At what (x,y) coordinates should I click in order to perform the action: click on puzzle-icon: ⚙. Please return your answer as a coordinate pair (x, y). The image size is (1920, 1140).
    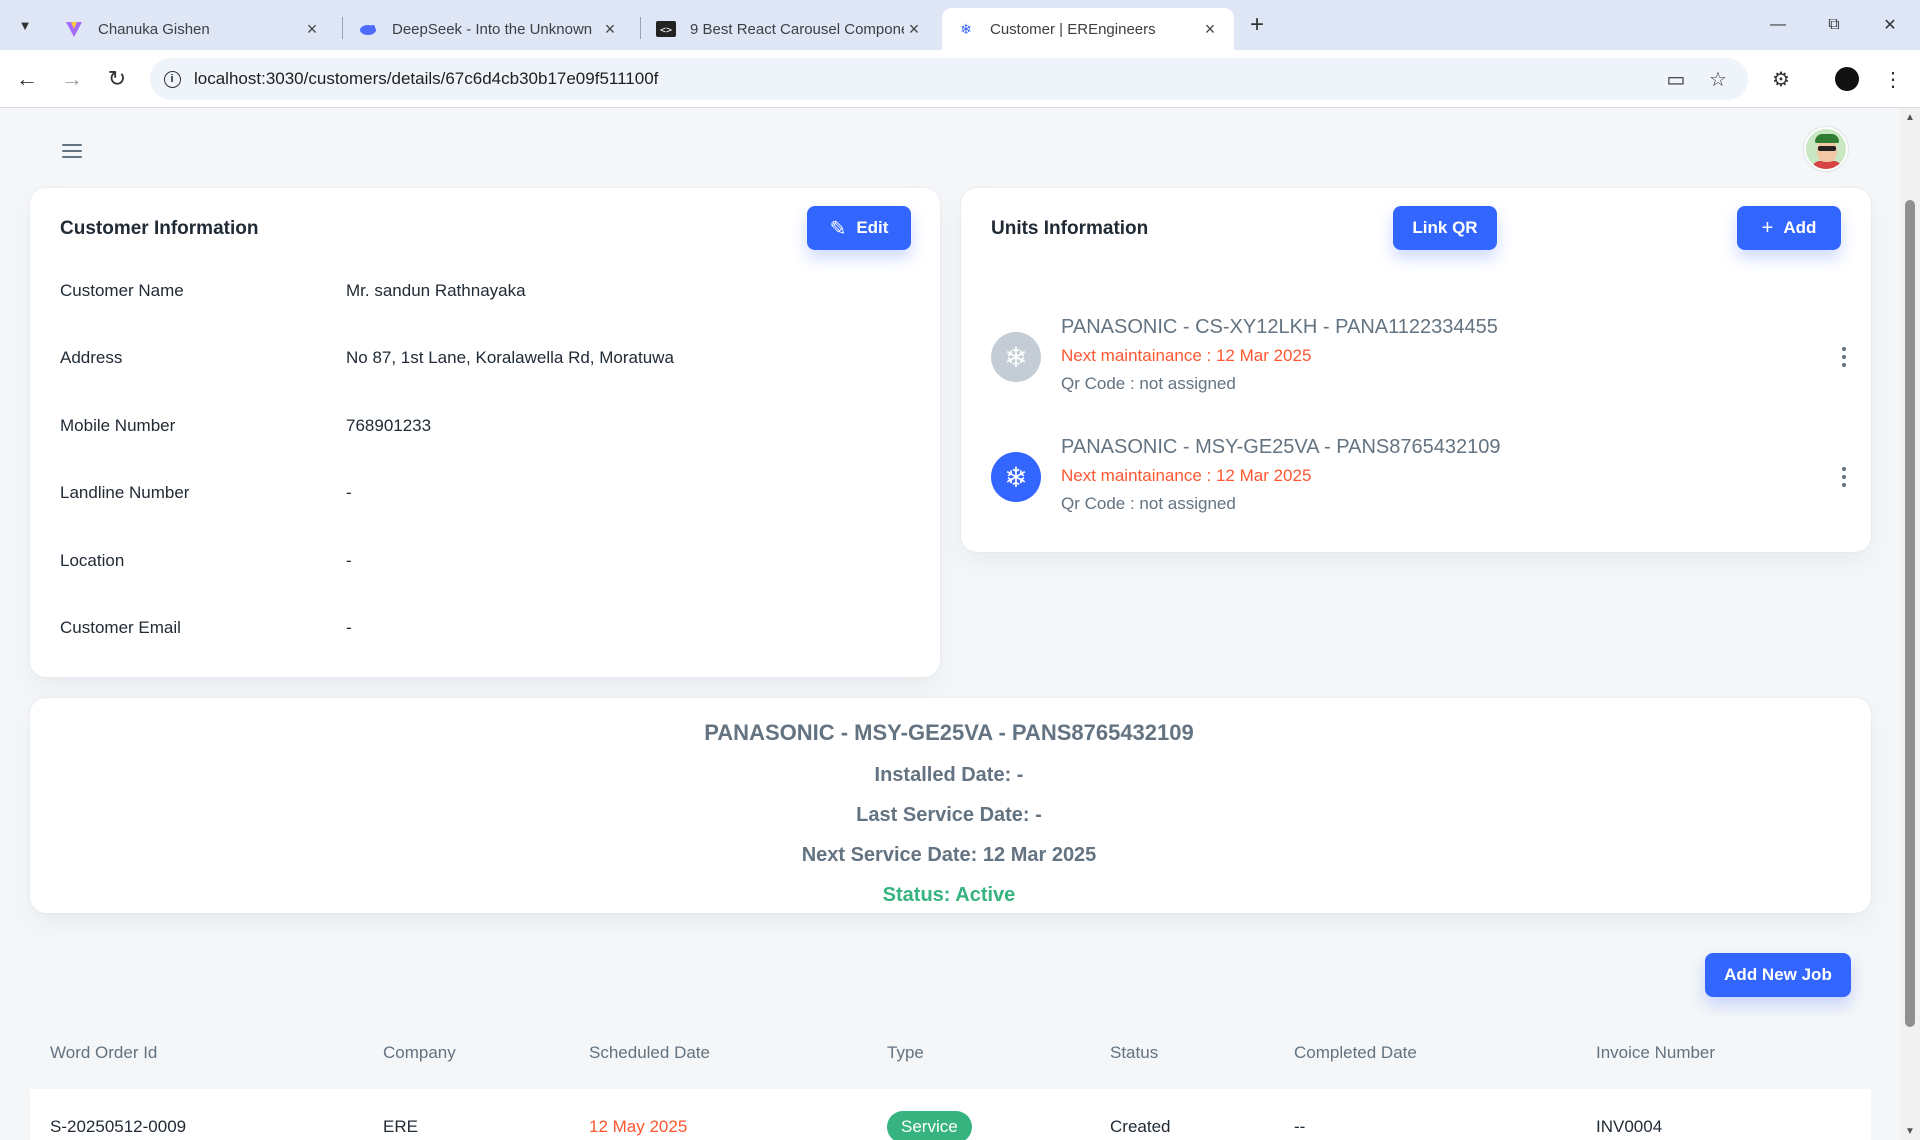
    Looking at the image, I should click on (1781, 79).